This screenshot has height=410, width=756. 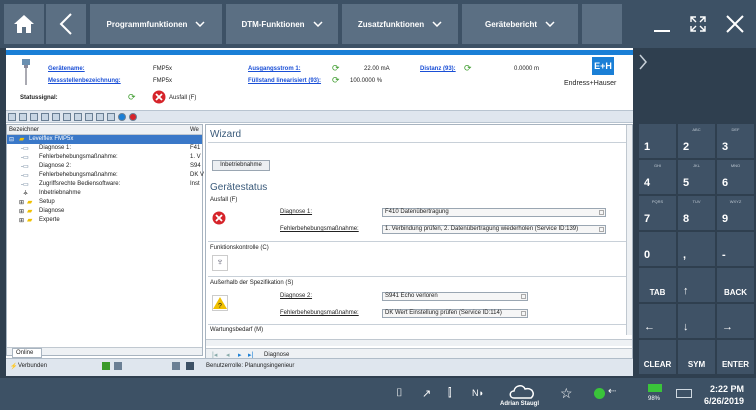 I want to click on keypad-key: -, so click(x=735, y=249).